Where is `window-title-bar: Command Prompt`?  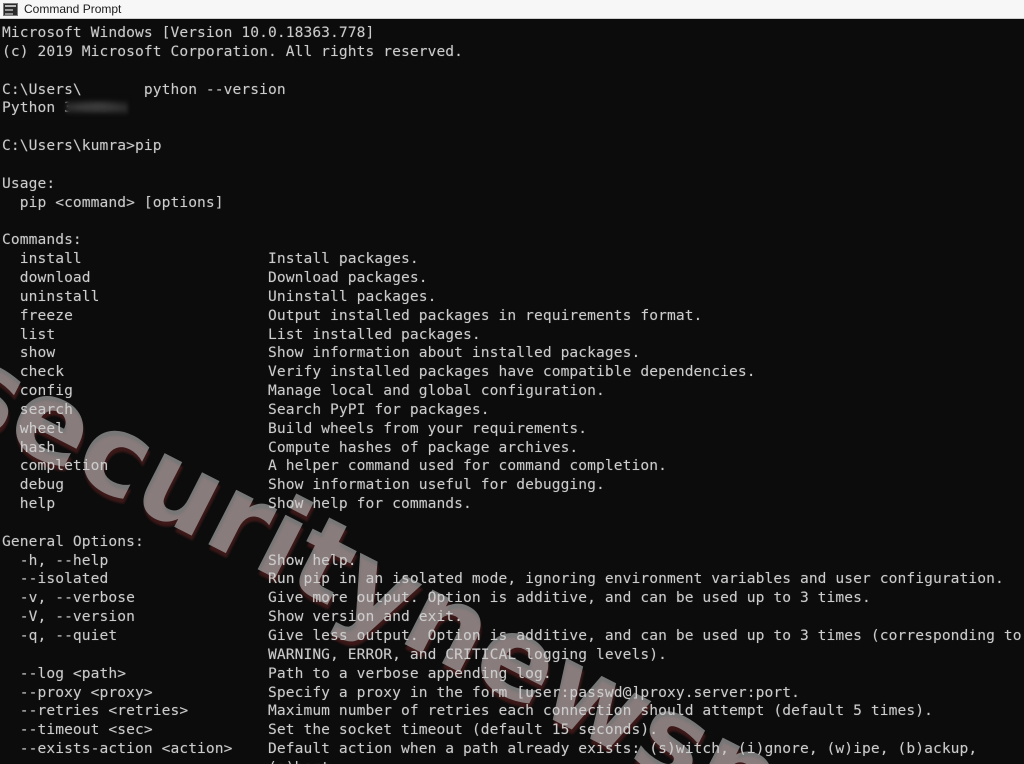 window-title-bar: Command Prompt is located at coordinates (512, 9).